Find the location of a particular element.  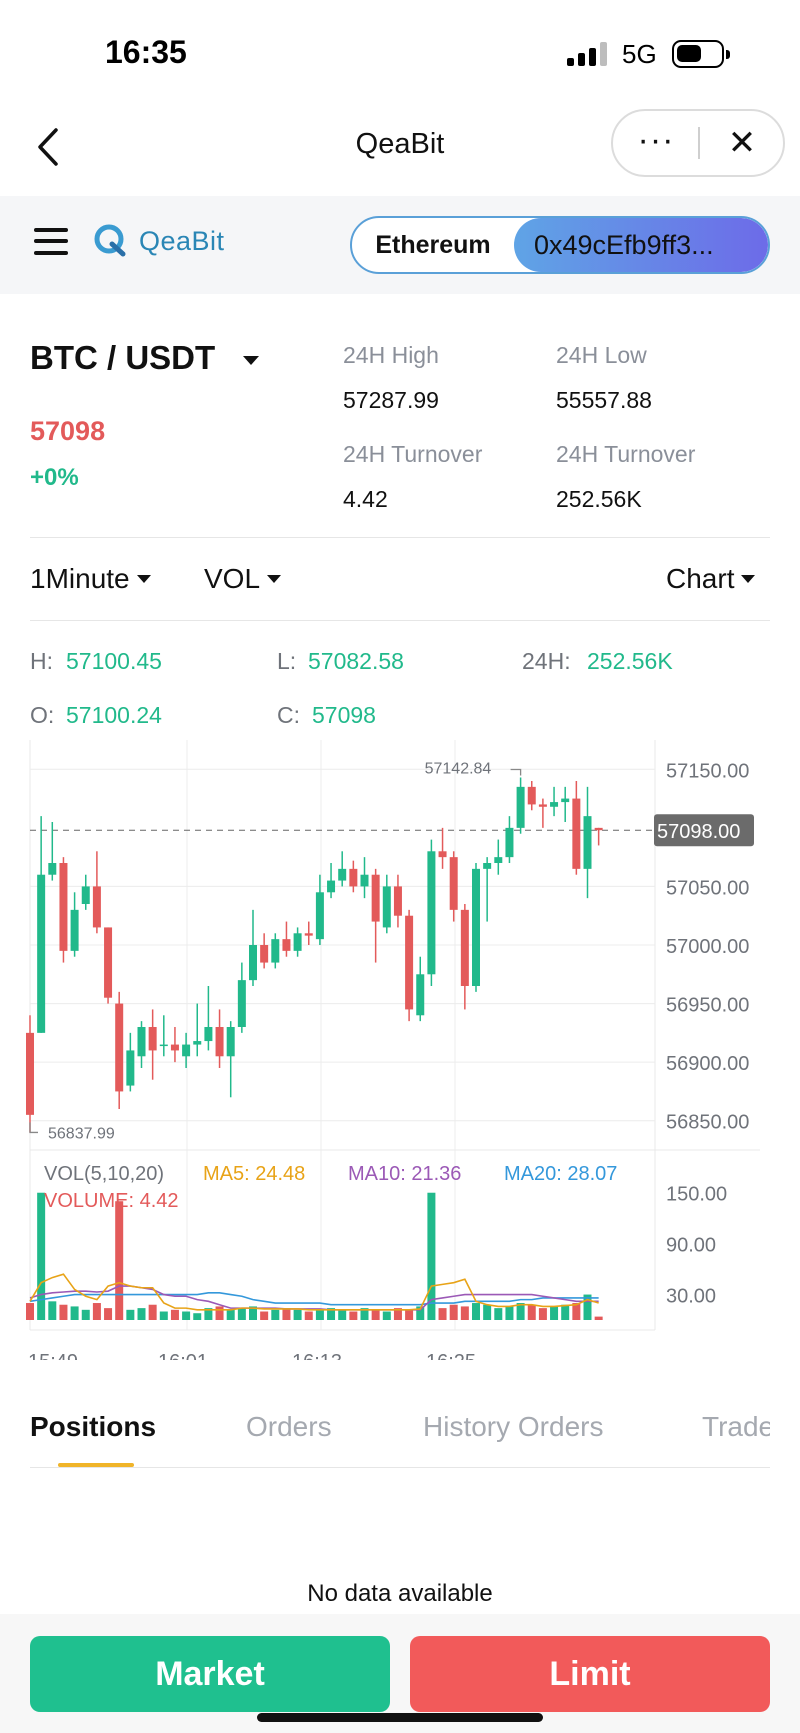

chain-name: Ethereum is located at coordinates (433, 245).